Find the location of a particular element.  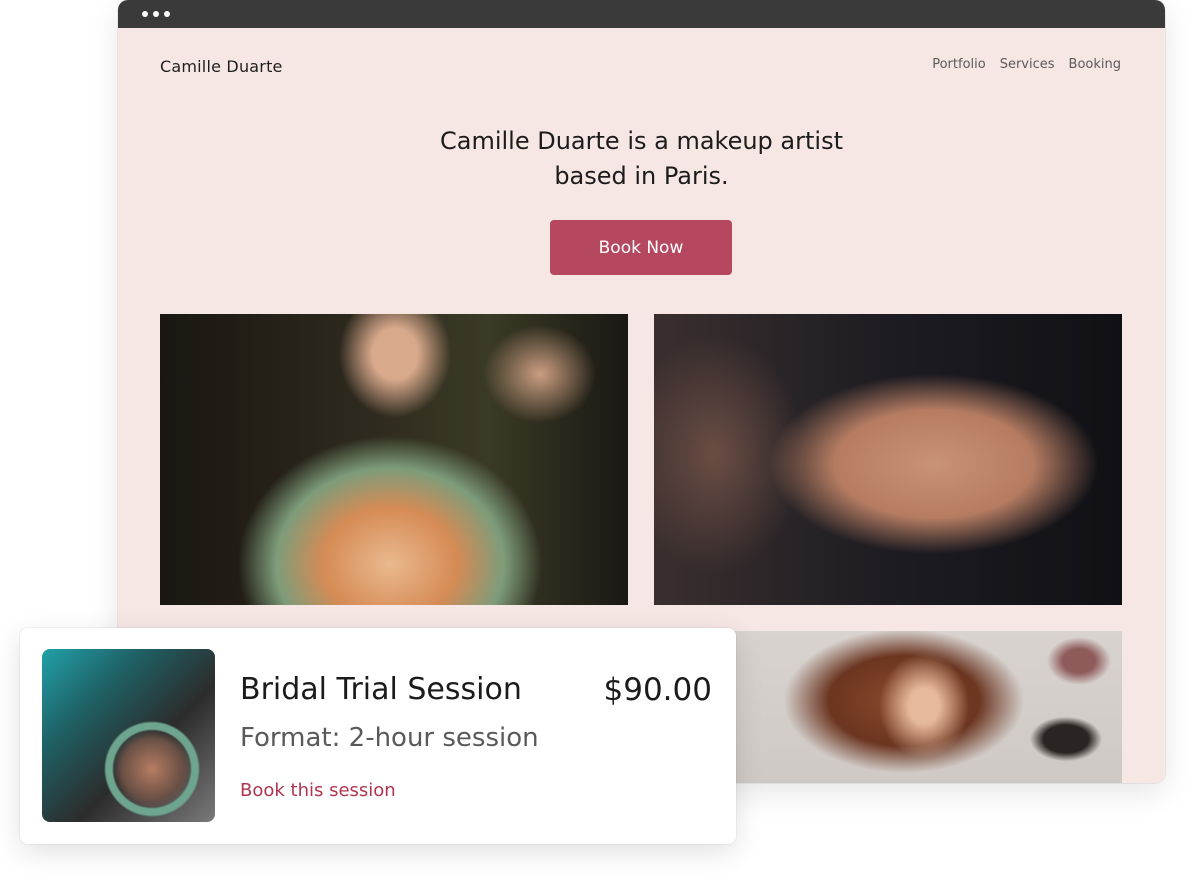

service-thumbnail-image is located at coordinates (128, 735).